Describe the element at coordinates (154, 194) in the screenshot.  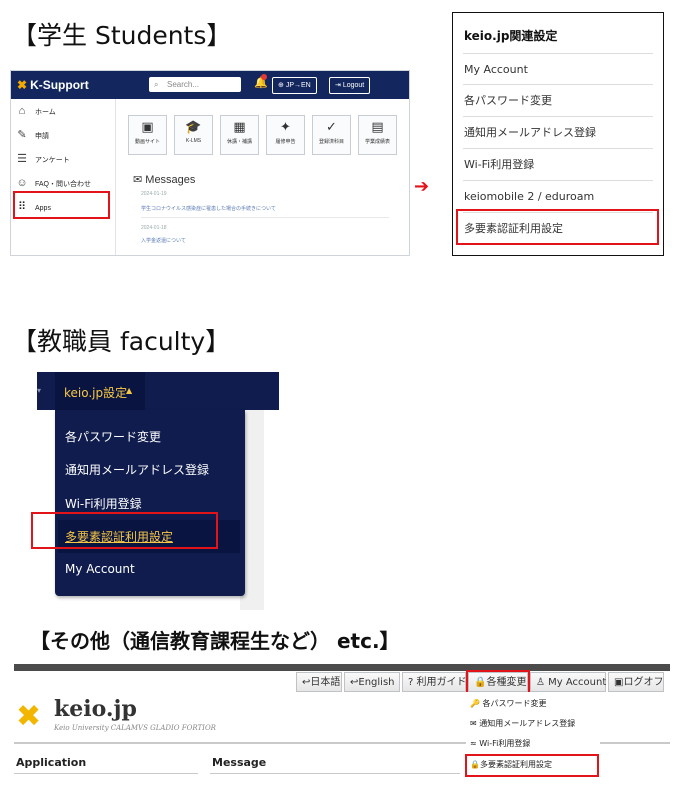
I see `message-date: 2024-01-19` at that location.